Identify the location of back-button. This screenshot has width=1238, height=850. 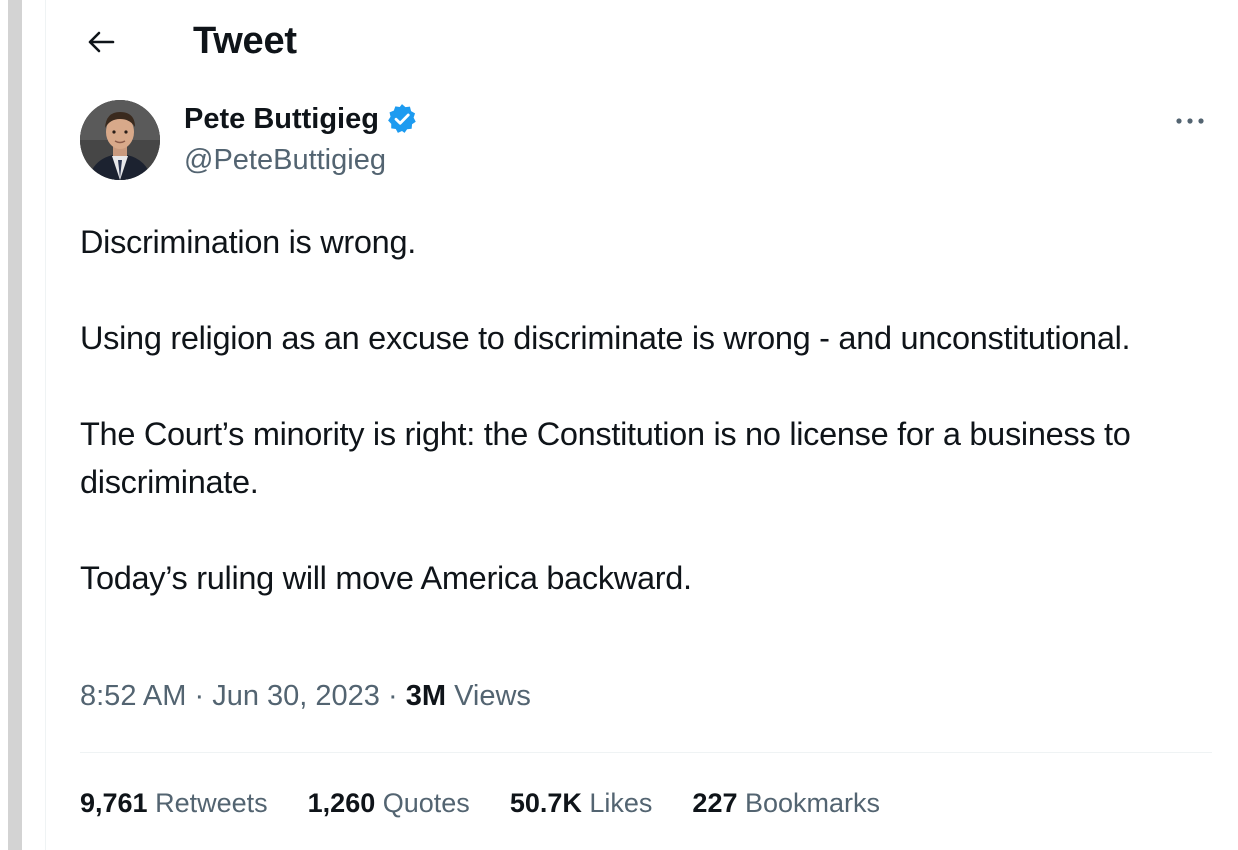
(101, 42).